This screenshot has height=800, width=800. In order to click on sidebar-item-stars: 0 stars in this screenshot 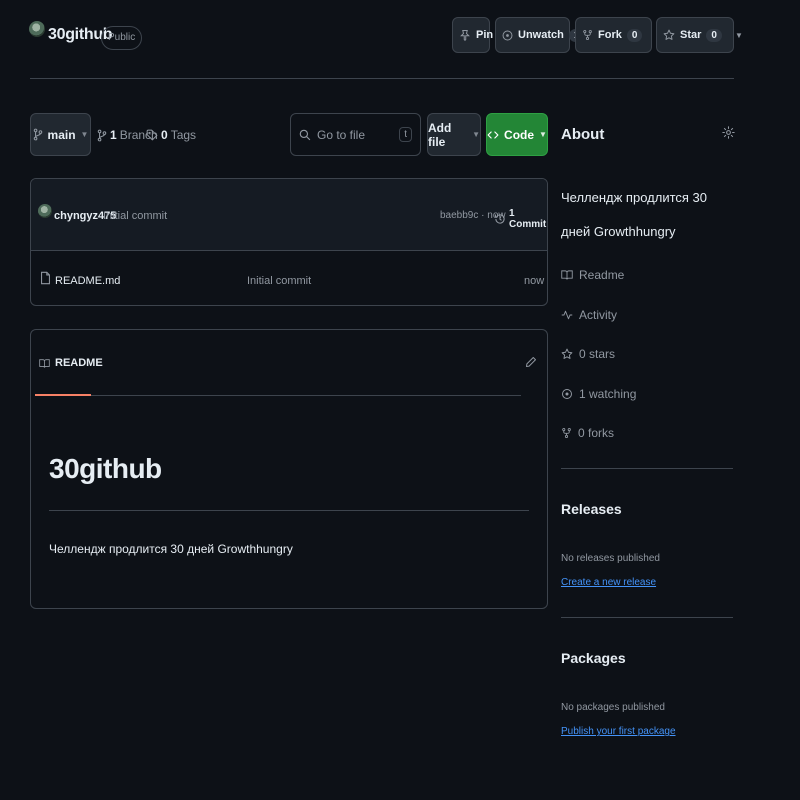, I will do `click(588, 354)`.